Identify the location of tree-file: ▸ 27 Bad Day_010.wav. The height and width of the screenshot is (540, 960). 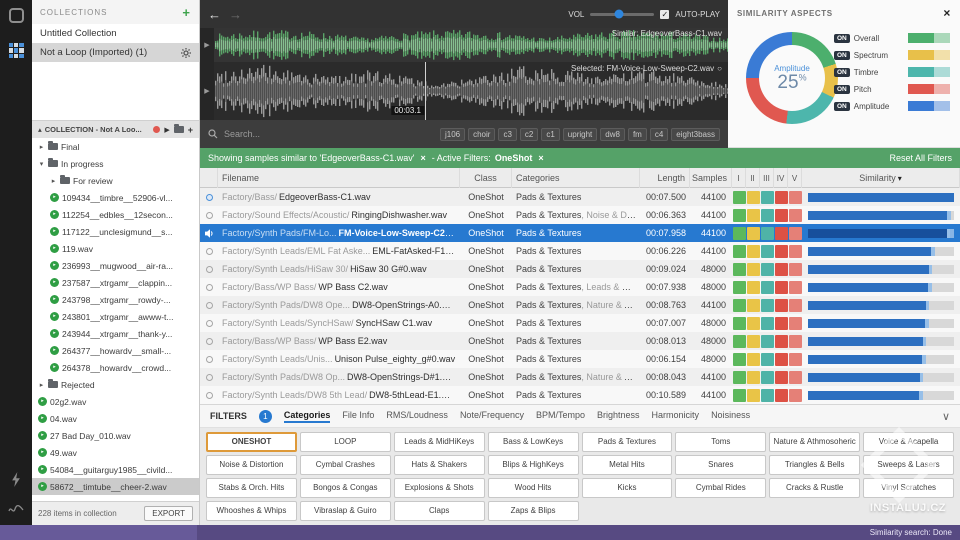
(115, 435).